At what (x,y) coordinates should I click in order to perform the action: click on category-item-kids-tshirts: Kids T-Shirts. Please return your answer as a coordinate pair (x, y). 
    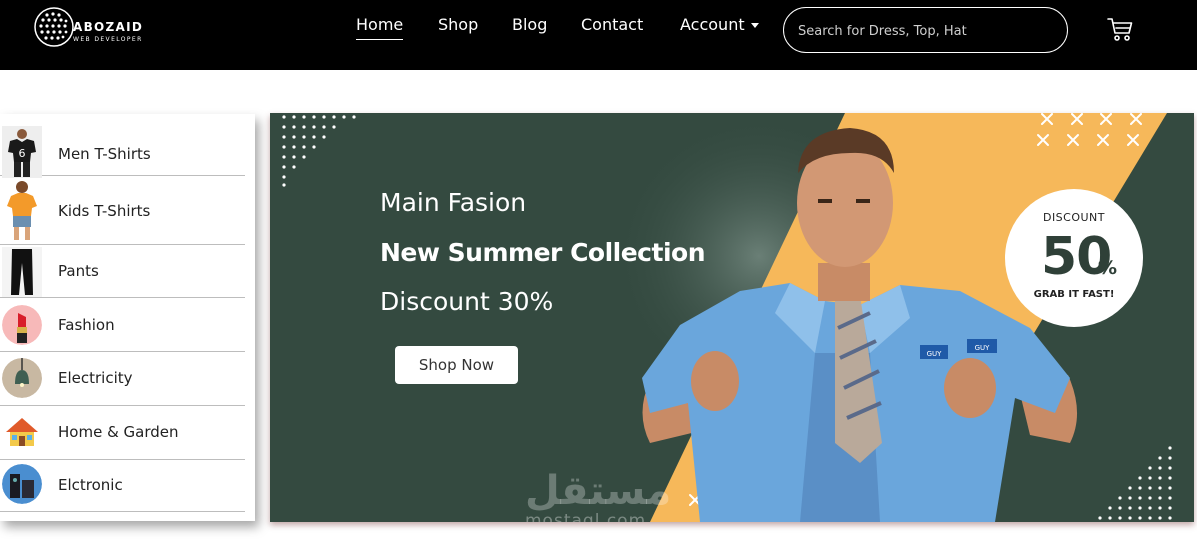
    Looking at the image, I should click on (122, 210).